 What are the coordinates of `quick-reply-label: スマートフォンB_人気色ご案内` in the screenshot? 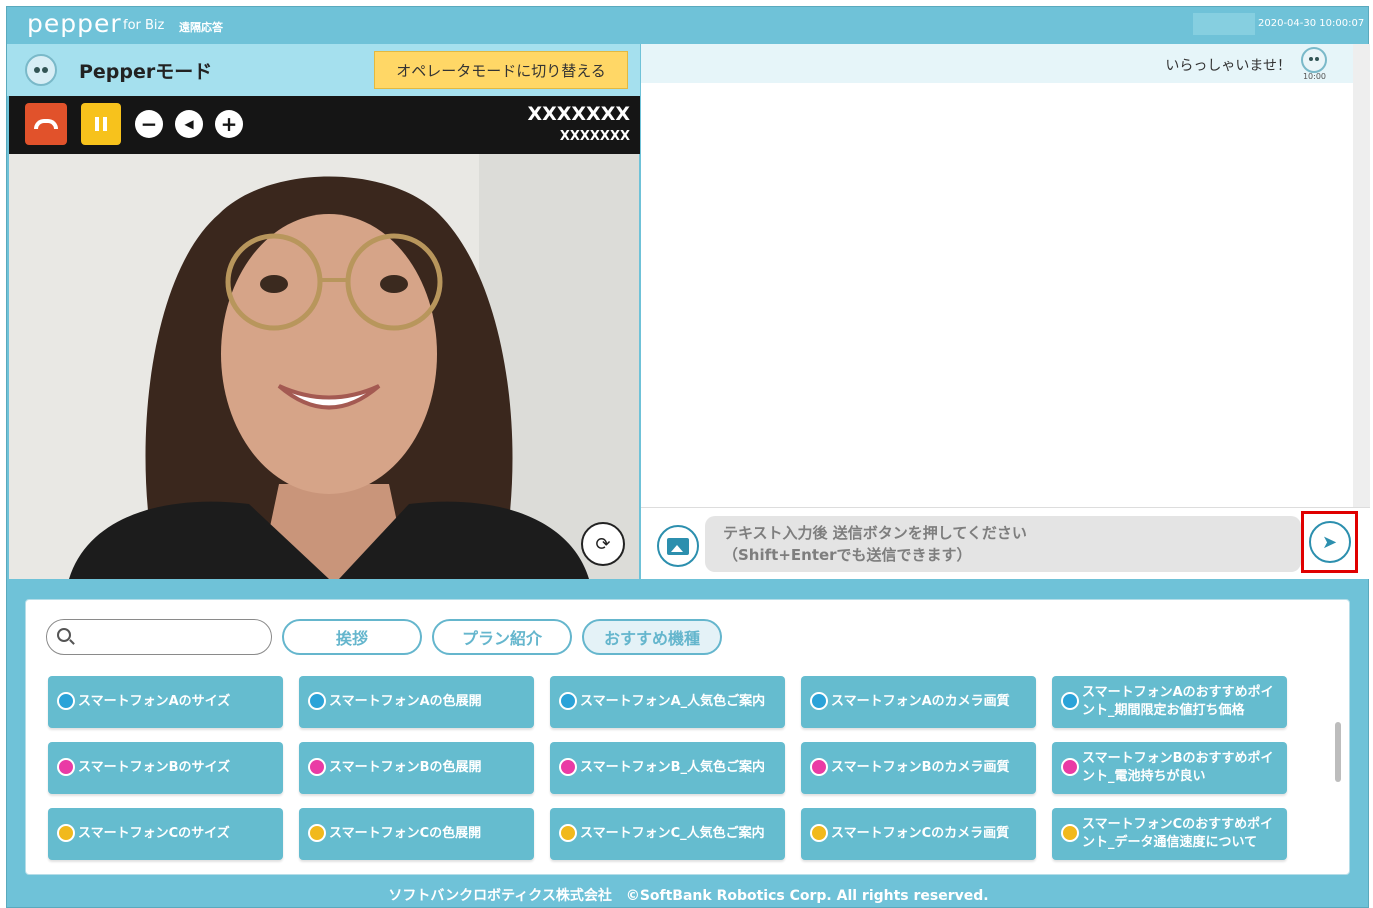 It's located at (673, 767).